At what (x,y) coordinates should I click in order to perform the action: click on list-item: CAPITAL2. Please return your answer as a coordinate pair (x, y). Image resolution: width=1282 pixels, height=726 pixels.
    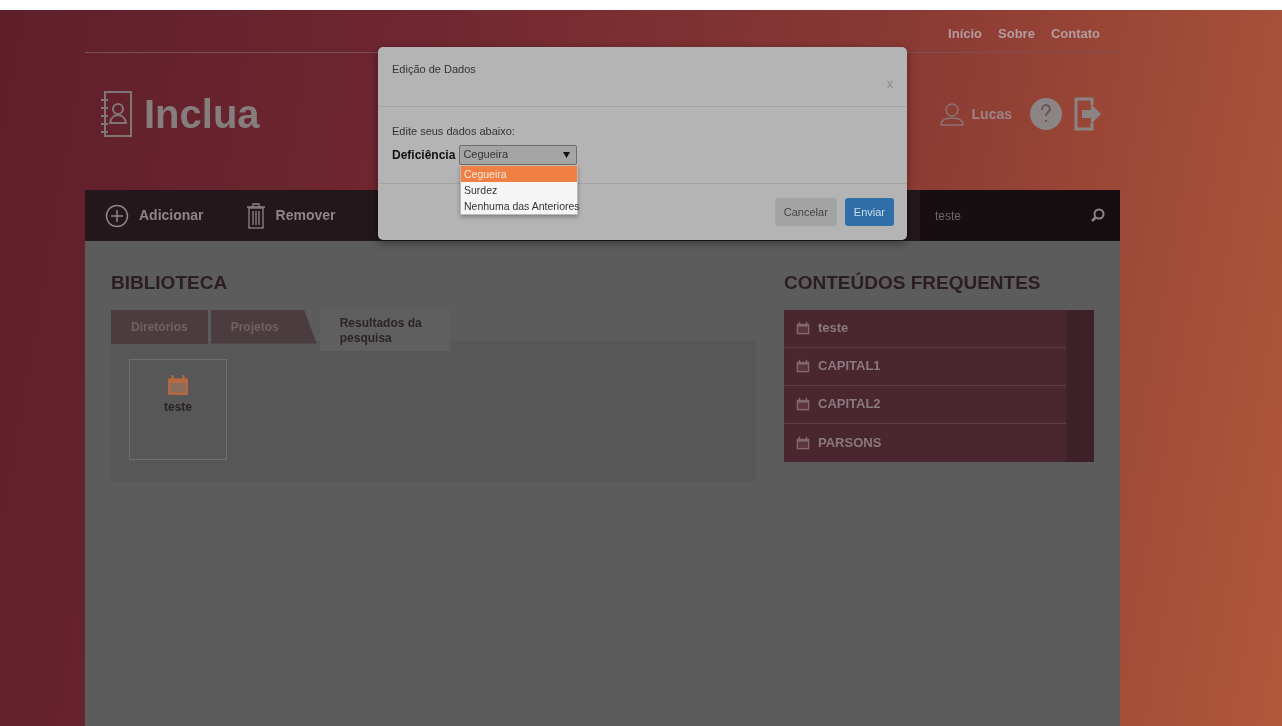
    Looking at the image, I should click on (925, 404).